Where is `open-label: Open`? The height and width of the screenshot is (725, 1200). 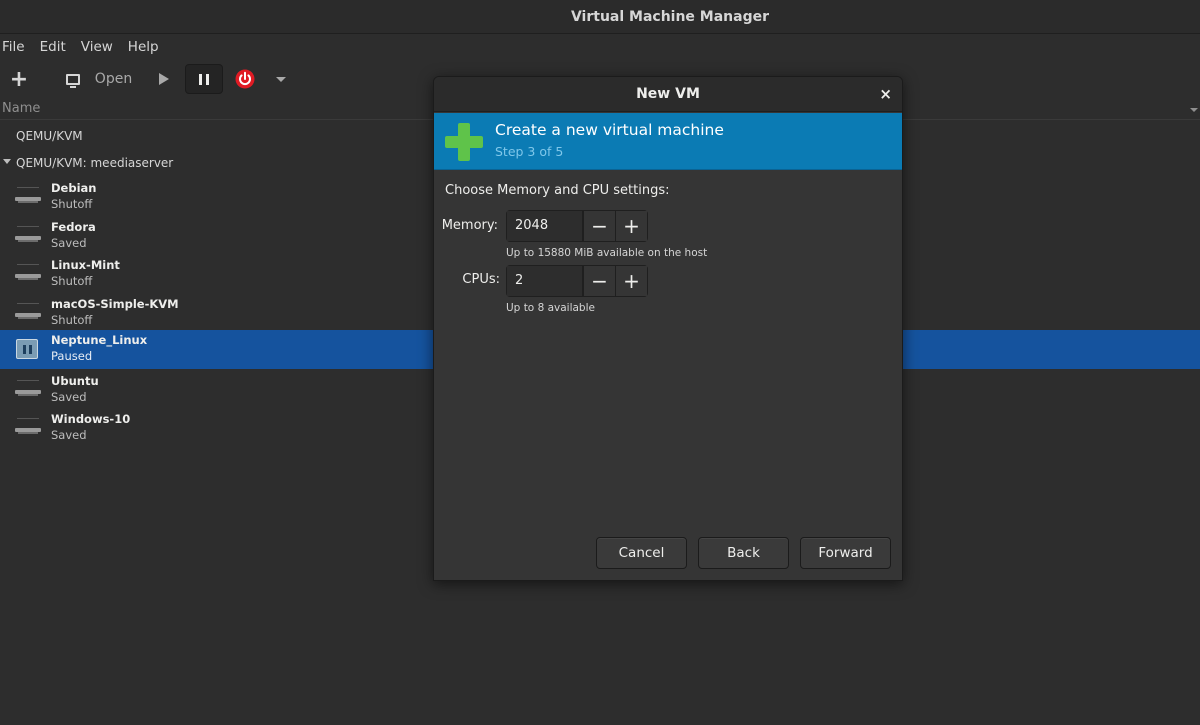
open-label: Open is located at coordinates (113, 79).